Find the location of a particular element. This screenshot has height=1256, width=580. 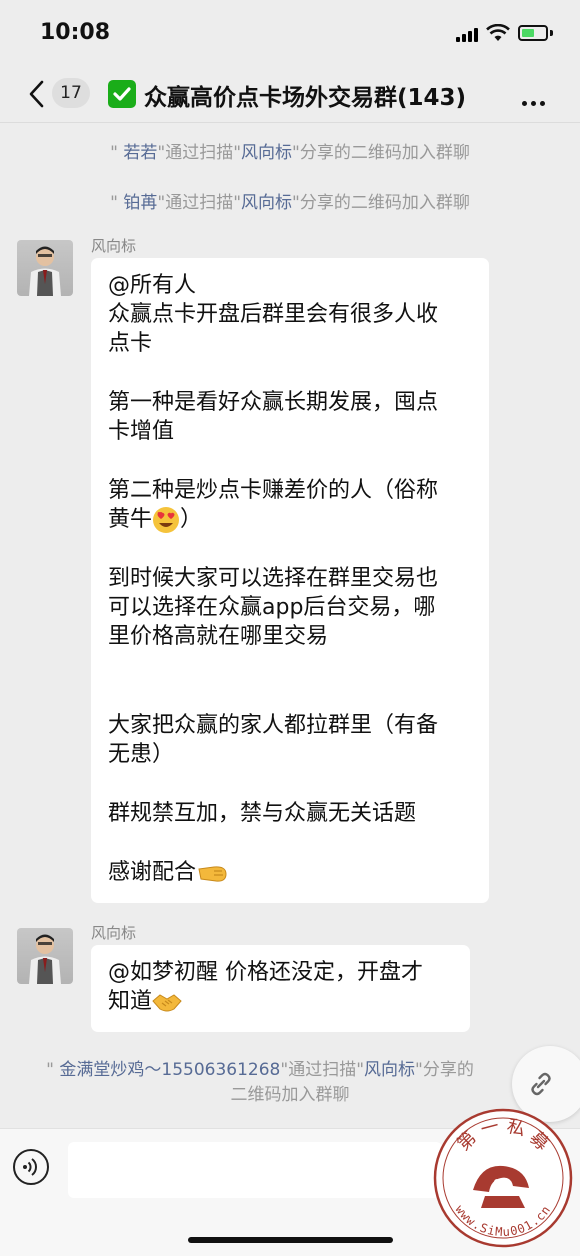

unread-count-badge: 17 is located at coordinates (71, 93).